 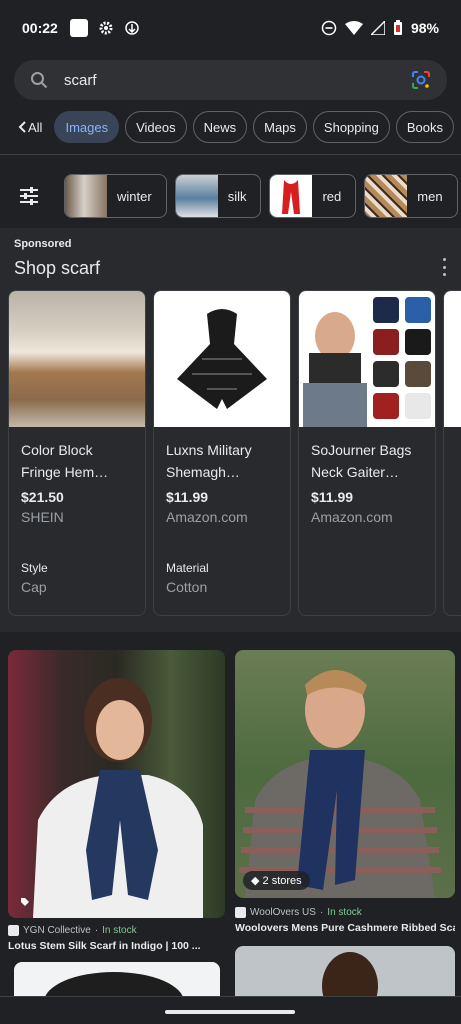 I want to click on source-name: WoolOvers US, so click(x=283, y=912).